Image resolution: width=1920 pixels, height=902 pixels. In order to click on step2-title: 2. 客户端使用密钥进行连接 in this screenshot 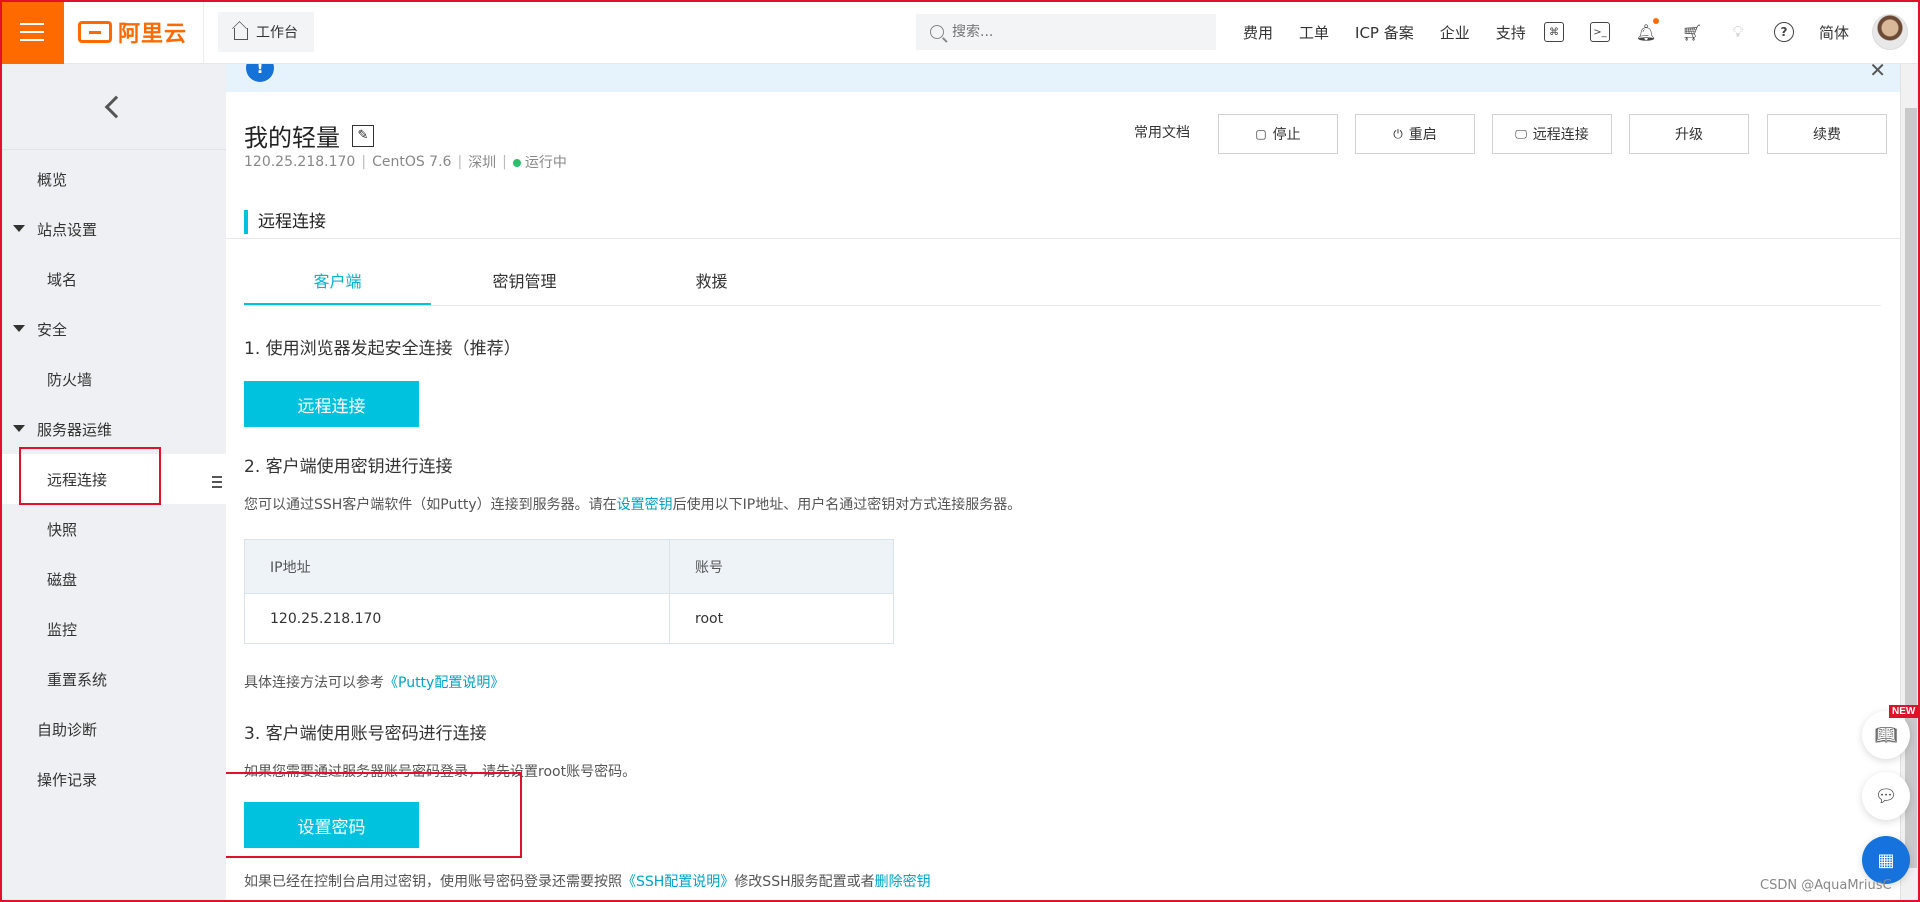, I will do `click(348, 467)`.